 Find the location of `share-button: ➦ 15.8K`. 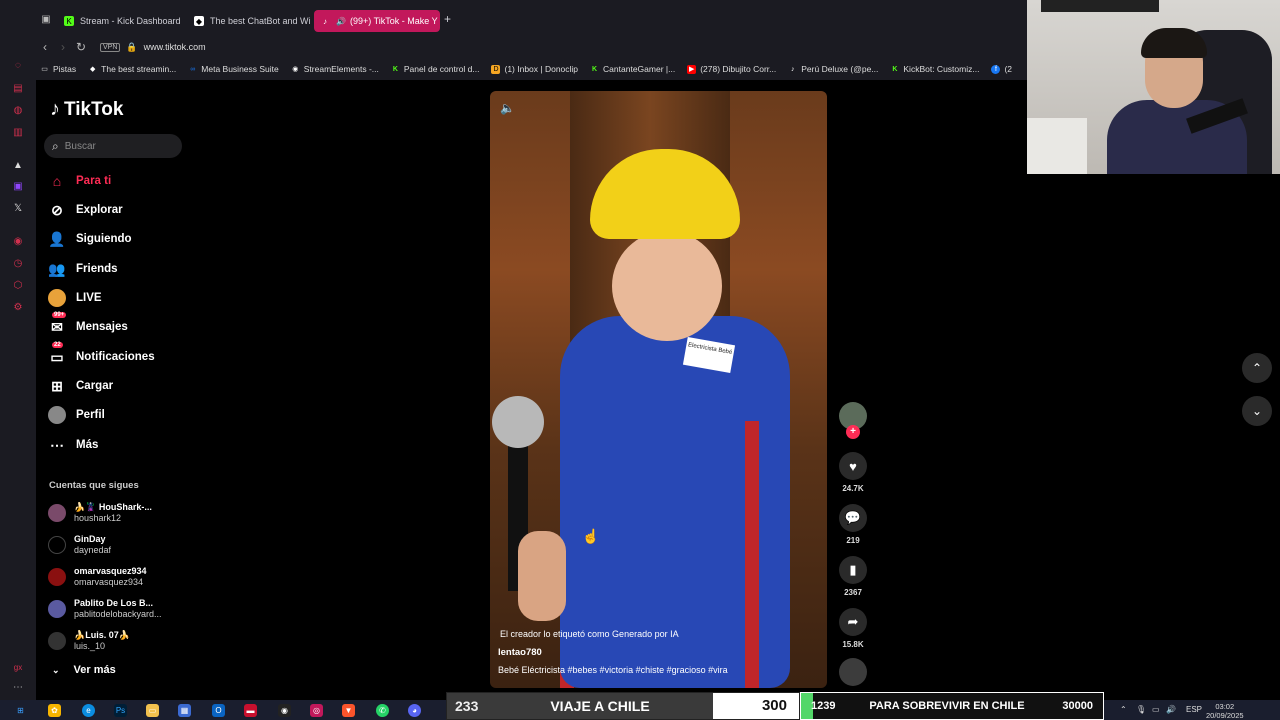

share-button: ➦ 15.8K is located at coordinates (853, 628).